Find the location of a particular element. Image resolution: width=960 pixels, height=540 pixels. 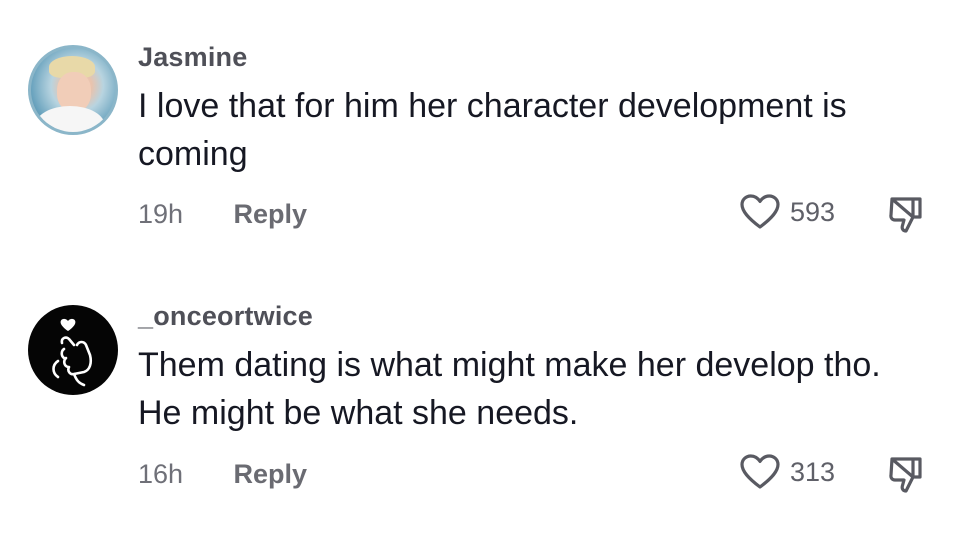

timestamp: 16h is located at coordinates (161, 474).